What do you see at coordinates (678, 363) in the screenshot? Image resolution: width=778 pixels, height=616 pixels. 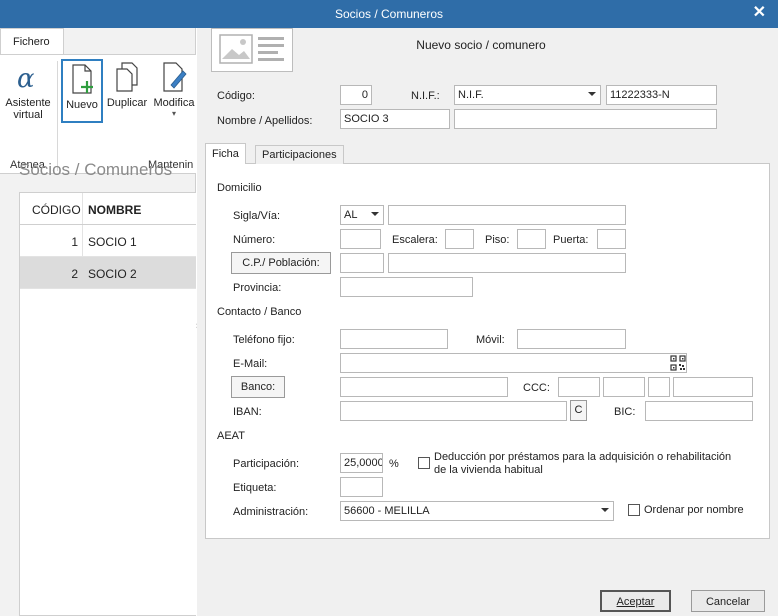 I see `qr-code-icon` at bounding box center [678, 363].